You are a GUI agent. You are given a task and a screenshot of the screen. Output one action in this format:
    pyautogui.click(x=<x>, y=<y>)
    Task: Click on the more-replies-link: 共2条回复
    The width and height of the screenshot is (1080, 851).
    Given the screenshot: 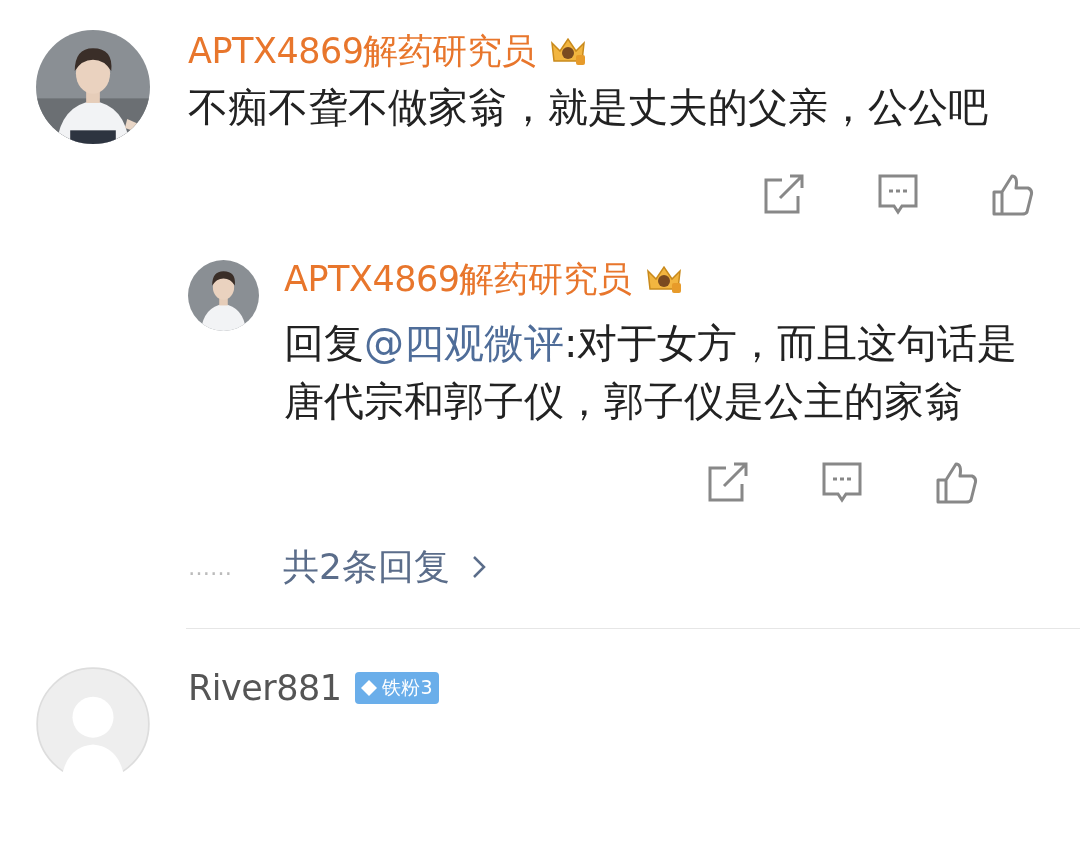 What is the action you would take?
    pyautogui.click(x=366, y=567)
    